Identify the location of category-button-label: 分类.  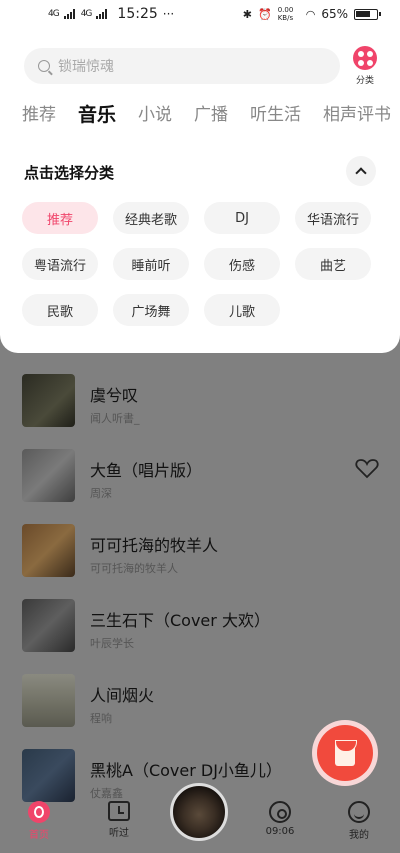
(364, 81).